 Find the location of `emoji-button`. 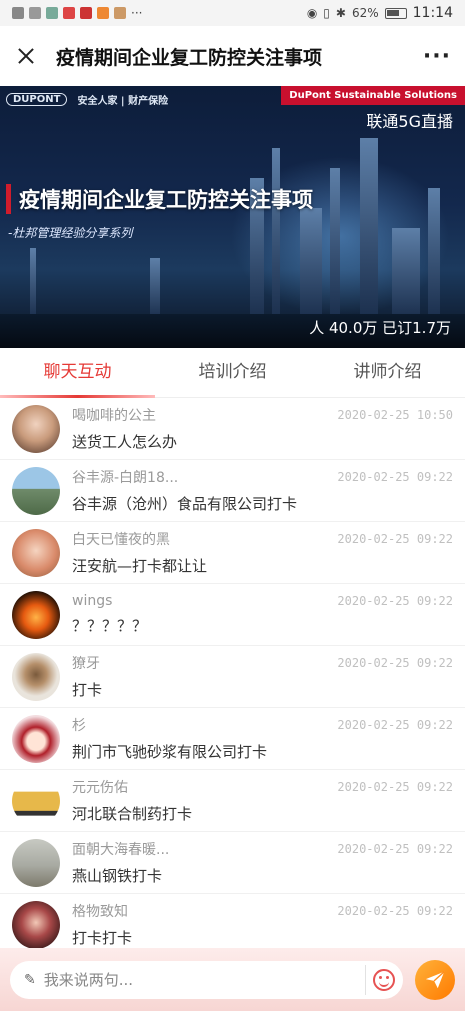

emoji-button is located at coordinates (380, 979).